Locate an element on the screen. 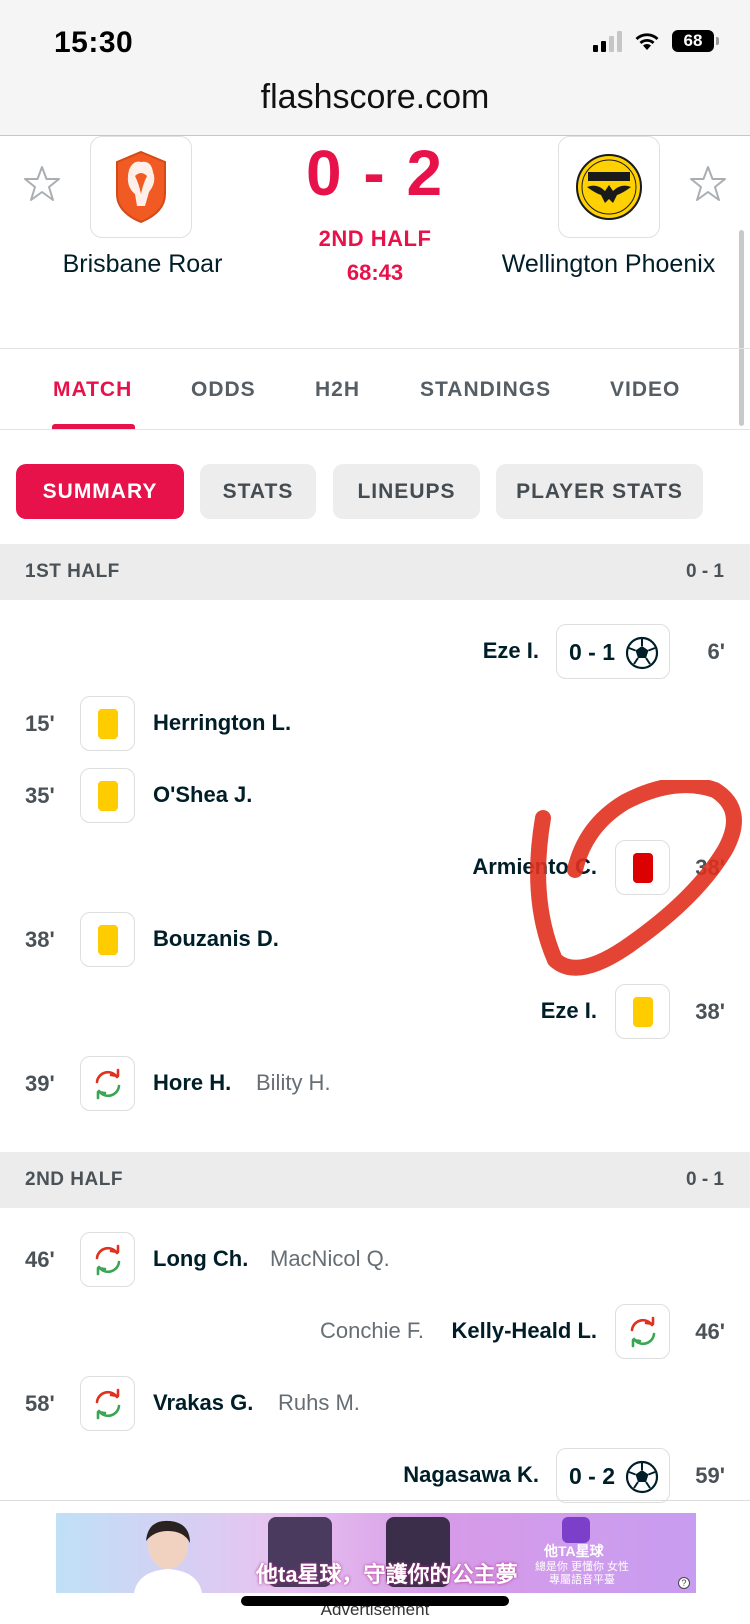 The width and height of the screenshot is (750, 1624). ad-caption: 他ta星球，守護你的公主夢 is located at coordinates (387, 1574).